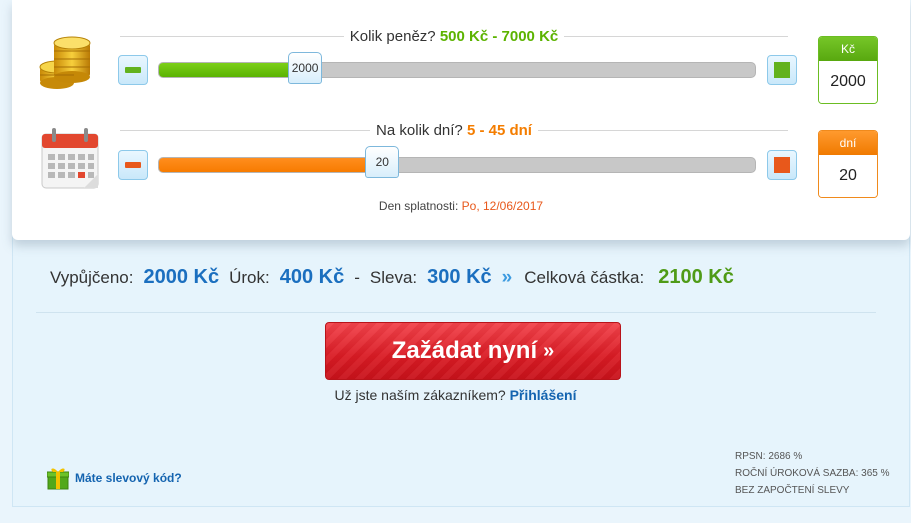 The height and width of the screenshot is (523, 911). Describe the element at coordinates (499, 130) in the screenshot. I see `days-range: 5 - 45 dní` at that location.